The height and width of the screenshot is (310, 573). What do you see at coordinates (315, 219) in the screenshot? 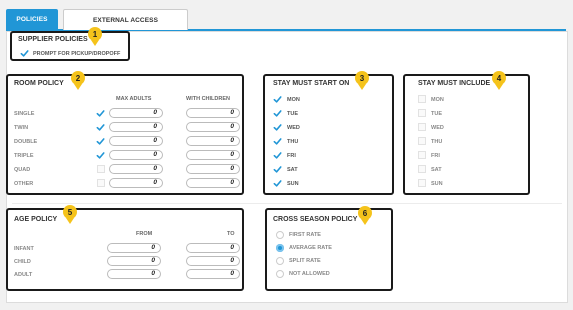
I see `cross-season-policy-title: CROSS SEASON POLICY` at bounding box center [315, 219].